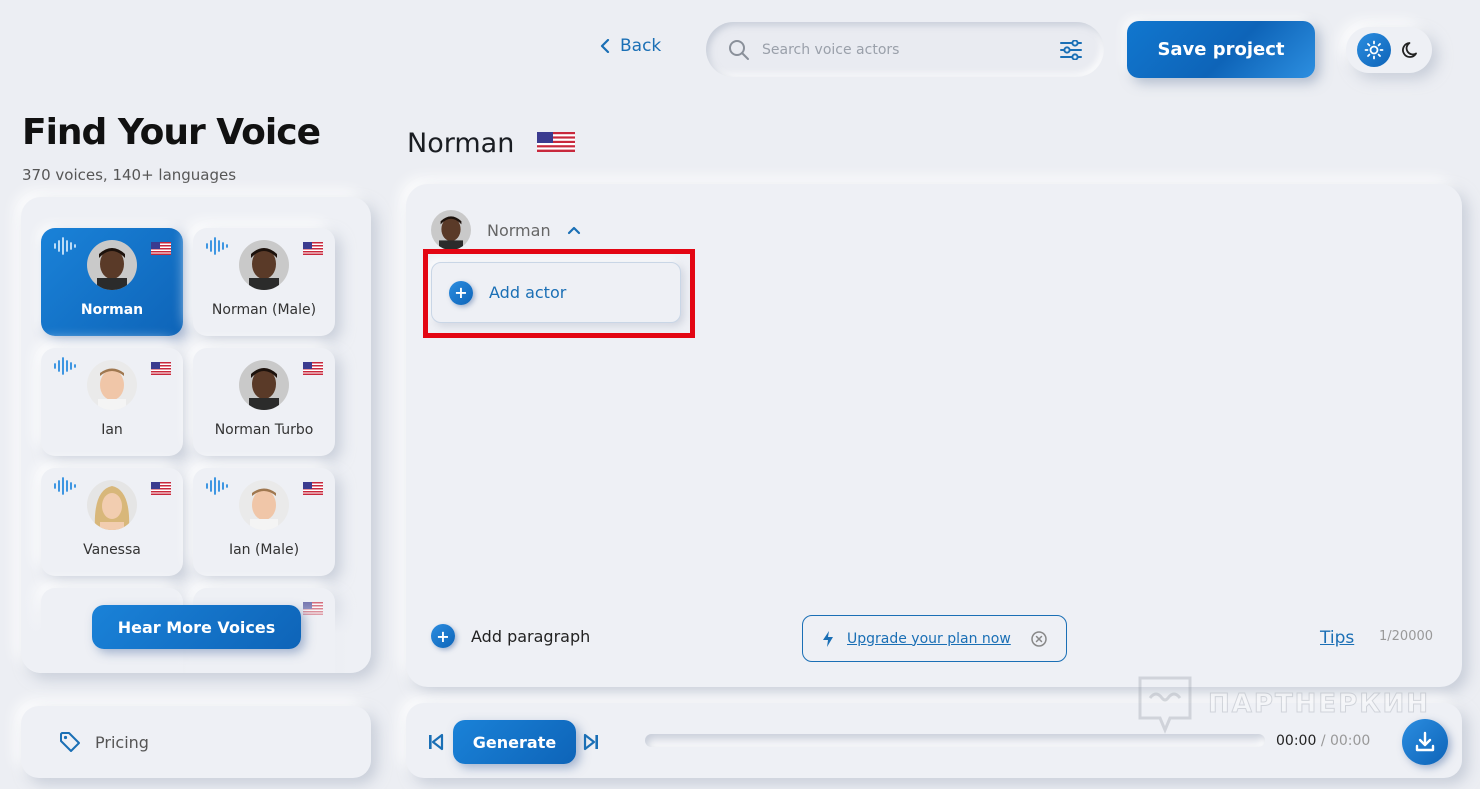 Image resolution: width=1480 pixels, height=789 pixels. I want to click on back-label: Back, so click(641, 46).